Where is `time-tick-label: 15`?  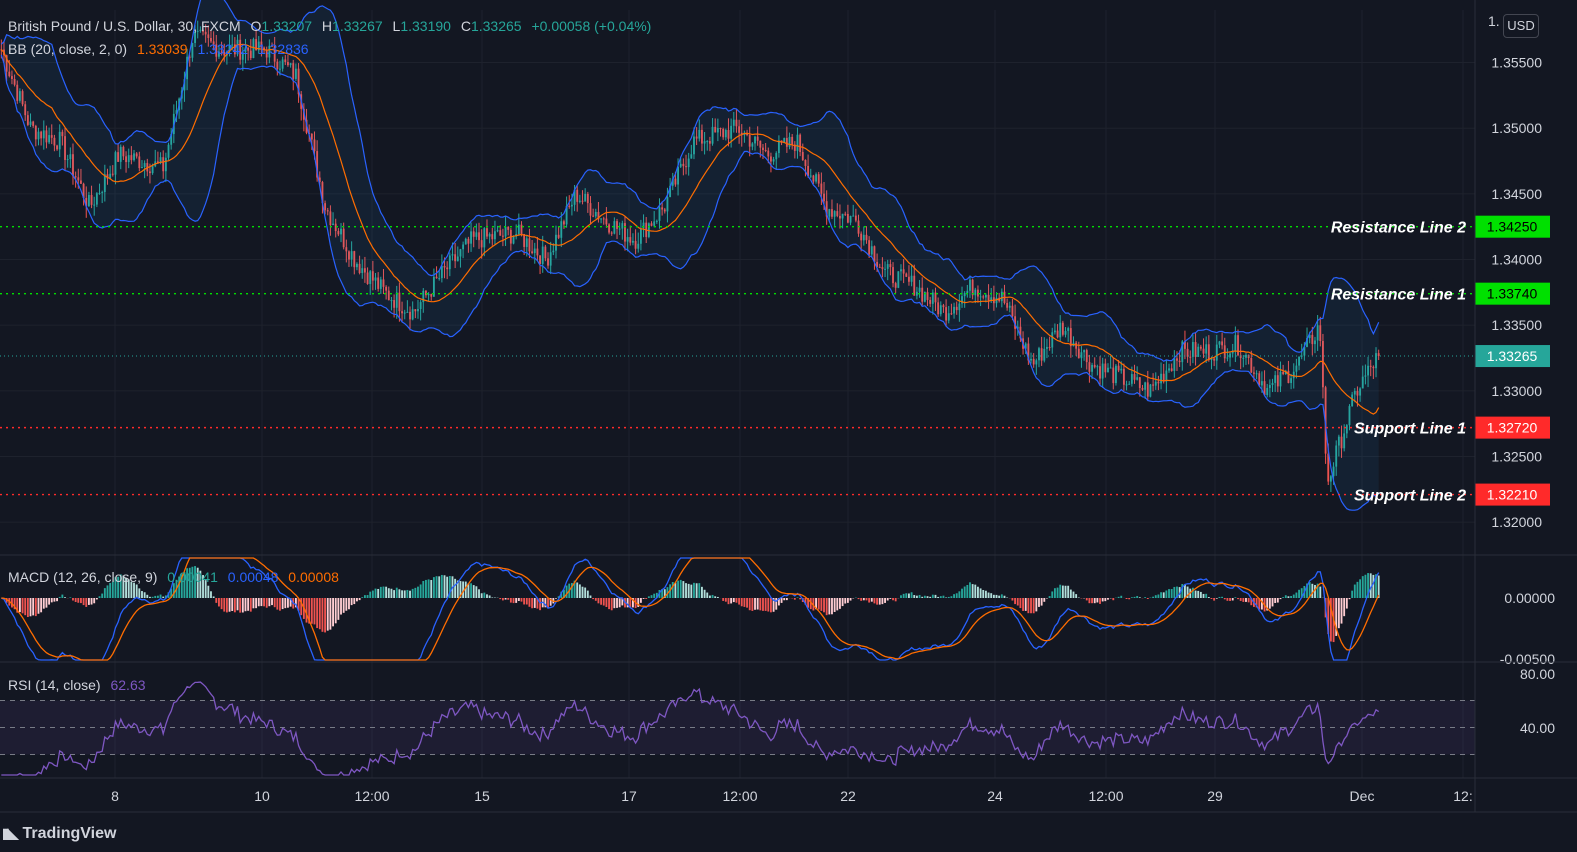
time-tick-label: 15 is located at coordinates (482, 796).